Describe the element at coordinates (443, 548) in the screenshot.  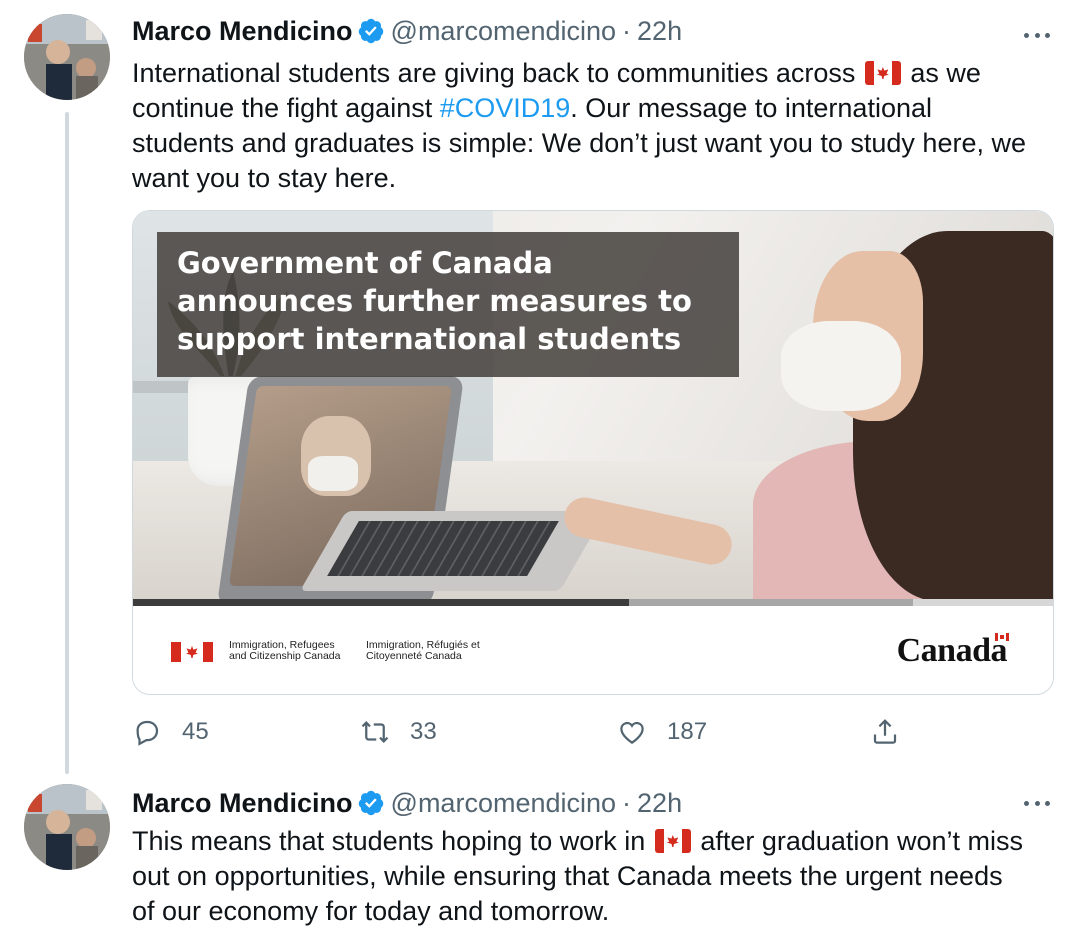
I see `laptop-keyboard` at that location.